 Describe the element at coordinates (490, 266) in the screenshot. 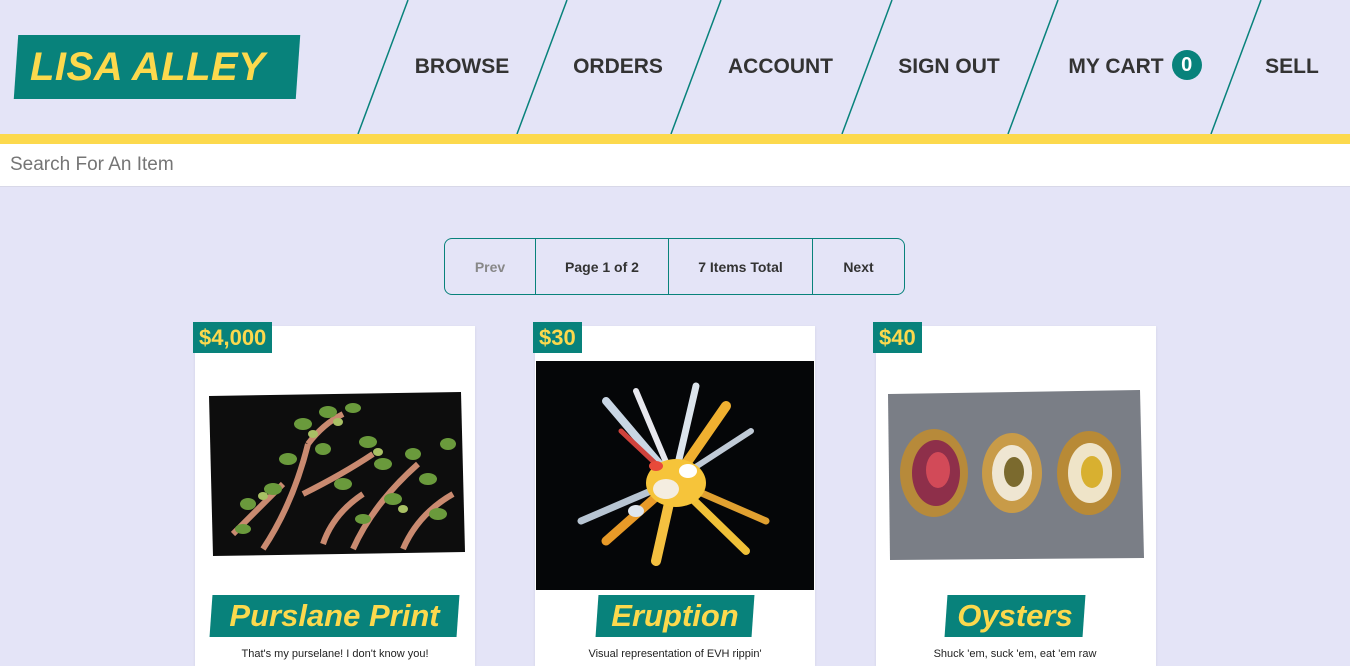

I see `prev-page-button: Prev` at that location.